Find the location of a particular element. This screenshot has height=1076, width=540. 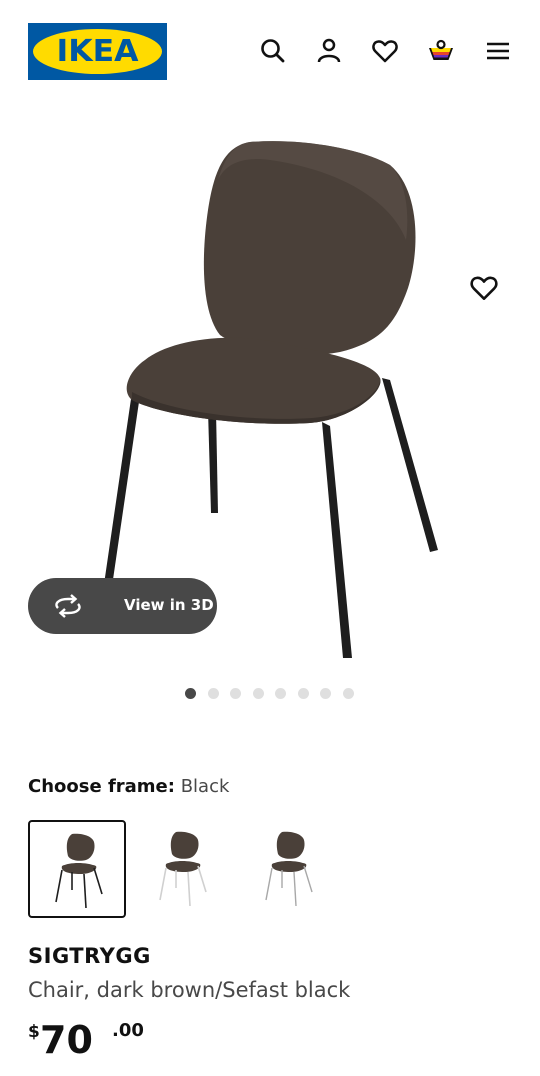

image-pagination is located at coordinates (275, 694).